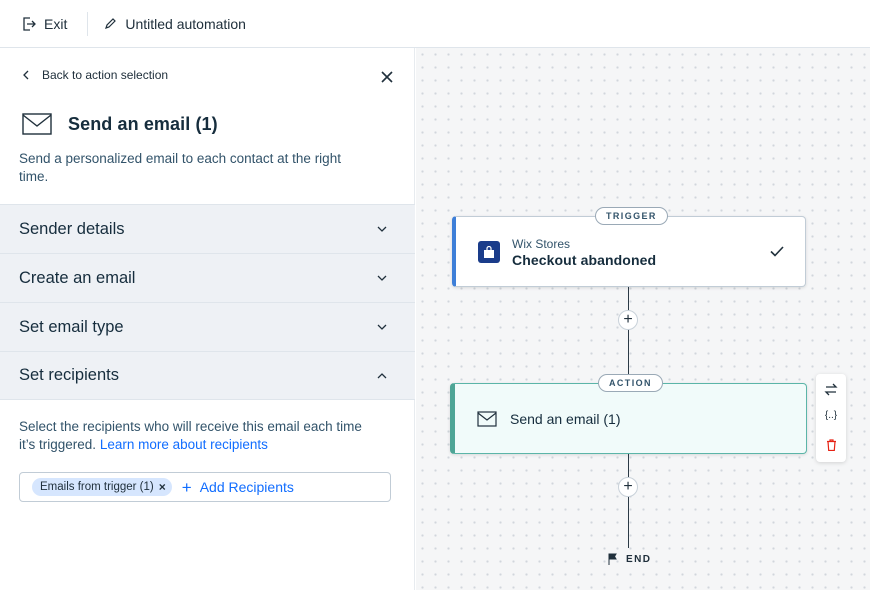  Describe the element at coordinates (630, 383) in the screenshot. I see `action-tag: ACTION` at that location.